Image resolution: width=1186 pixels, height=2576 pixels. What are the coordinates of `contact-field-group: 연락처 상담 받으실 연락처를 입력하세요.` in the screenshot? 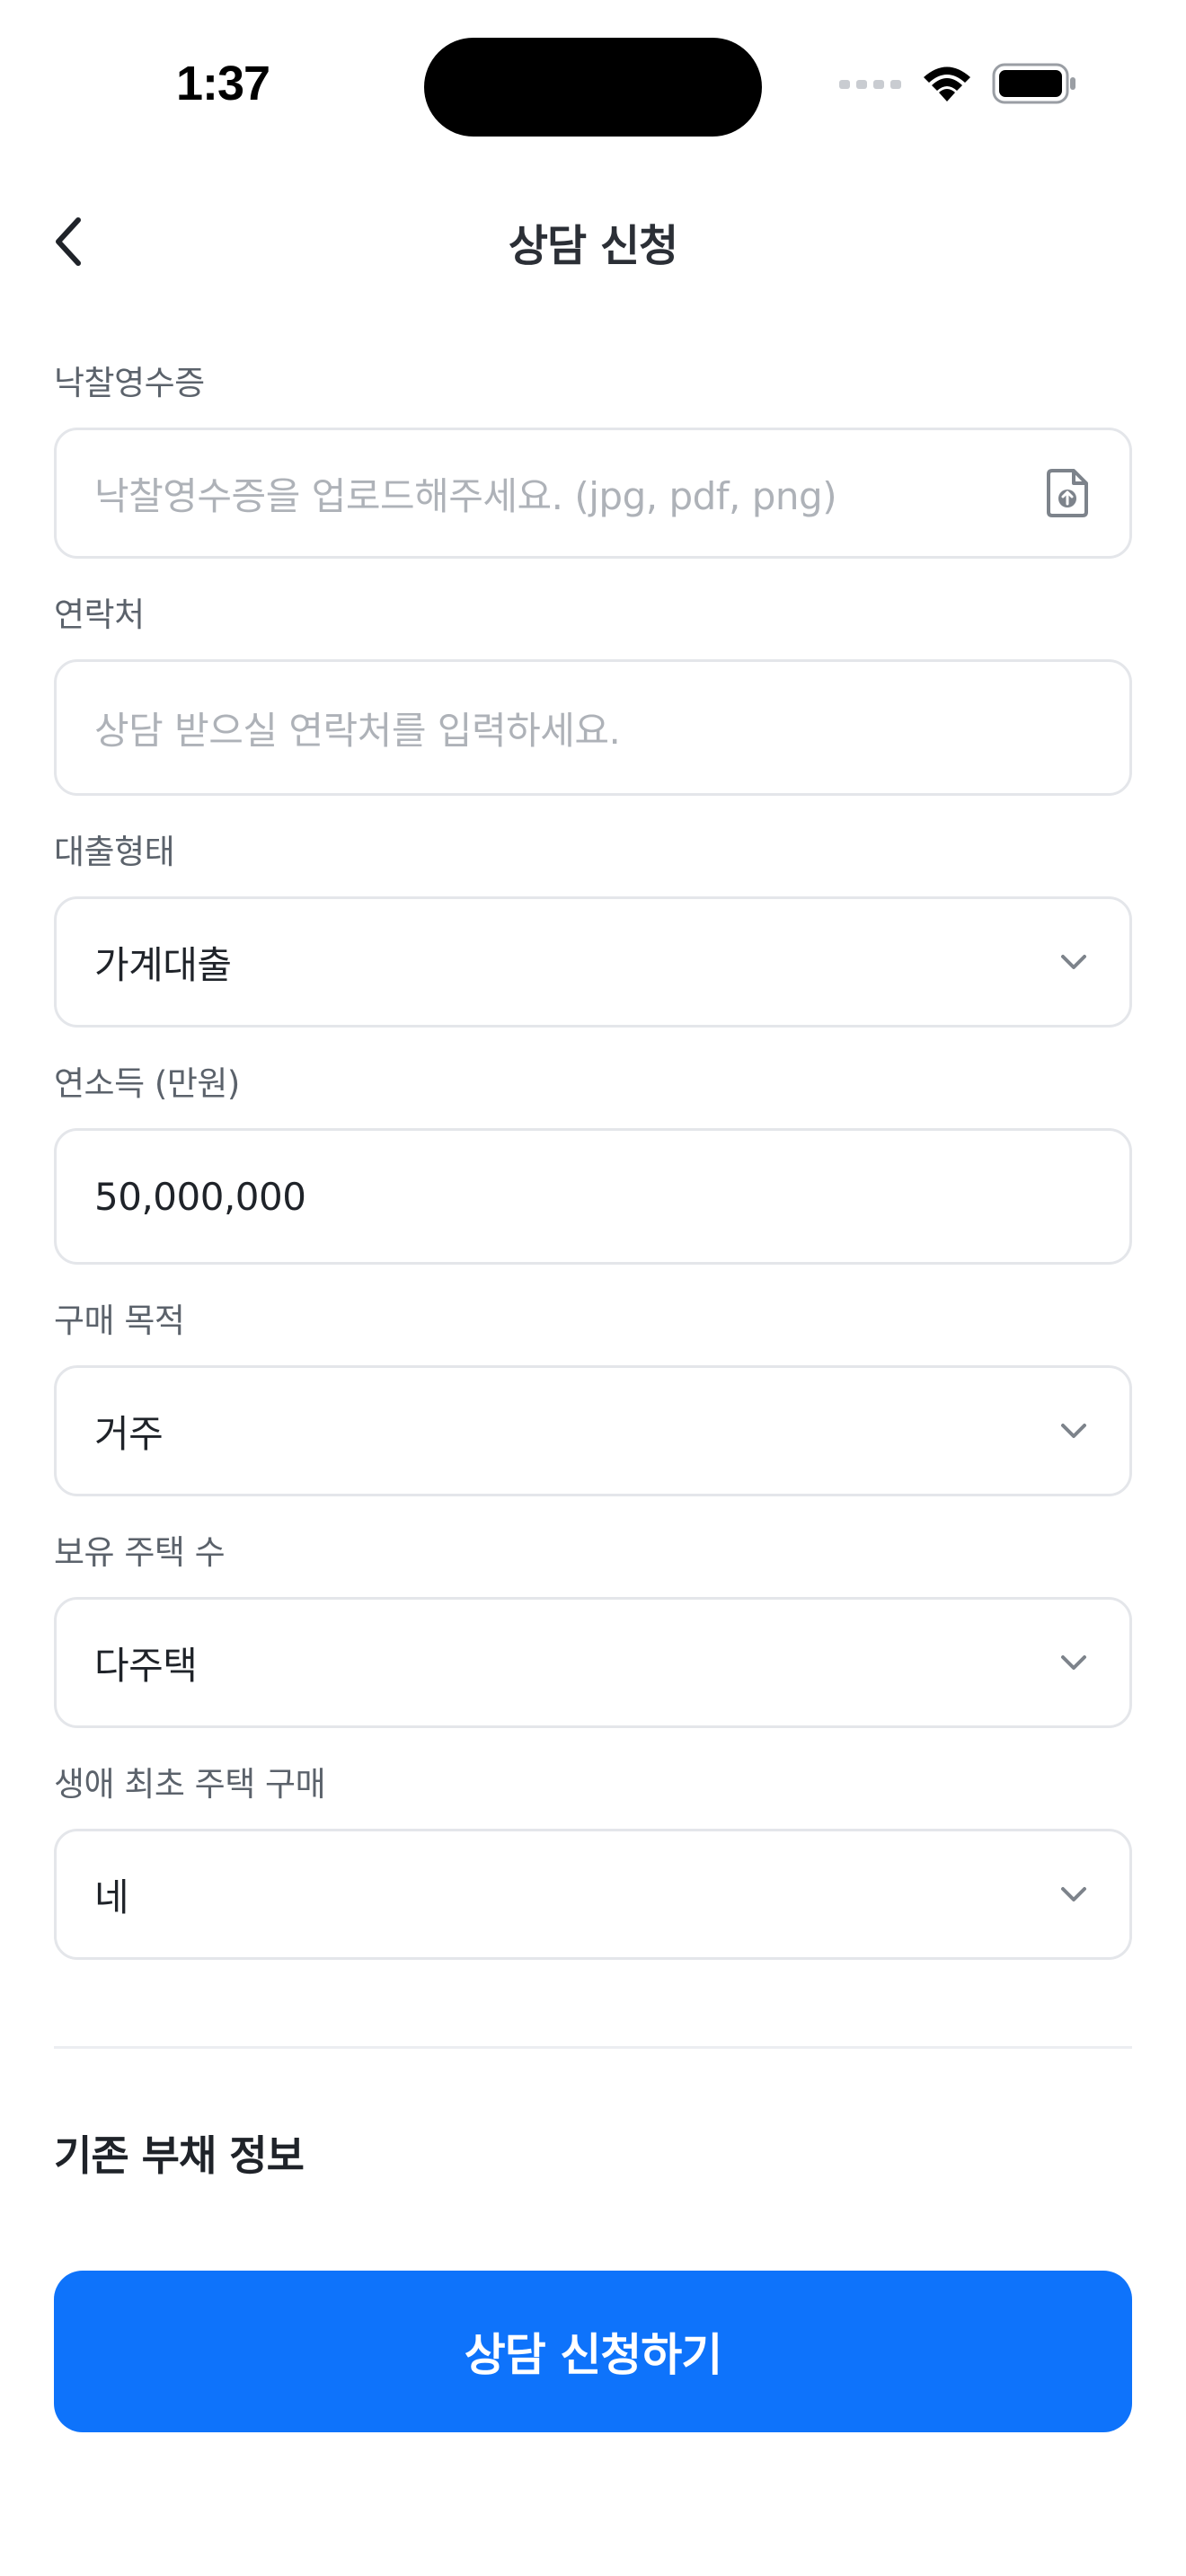 It's located at (593, 693).